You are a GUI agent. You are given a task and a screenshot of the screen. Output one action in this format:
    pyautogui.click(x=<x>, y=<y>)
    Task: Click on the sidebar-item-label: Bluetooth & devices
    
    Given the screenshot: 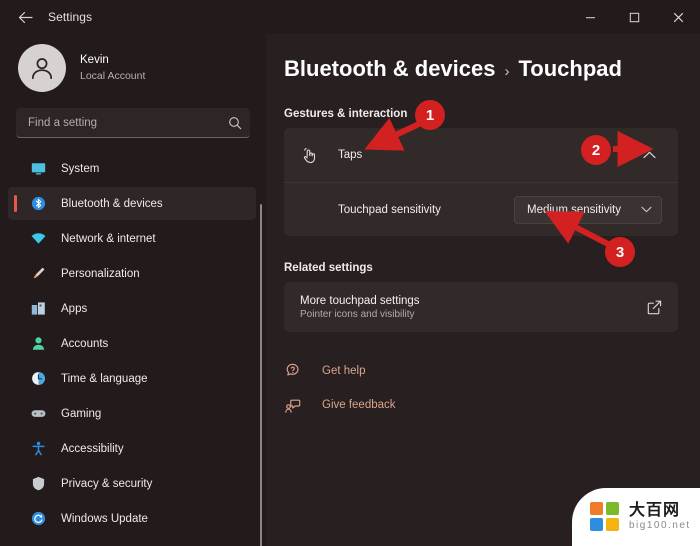 What is the action you would take?
    pyautogui.click(x=112, y=203)
    